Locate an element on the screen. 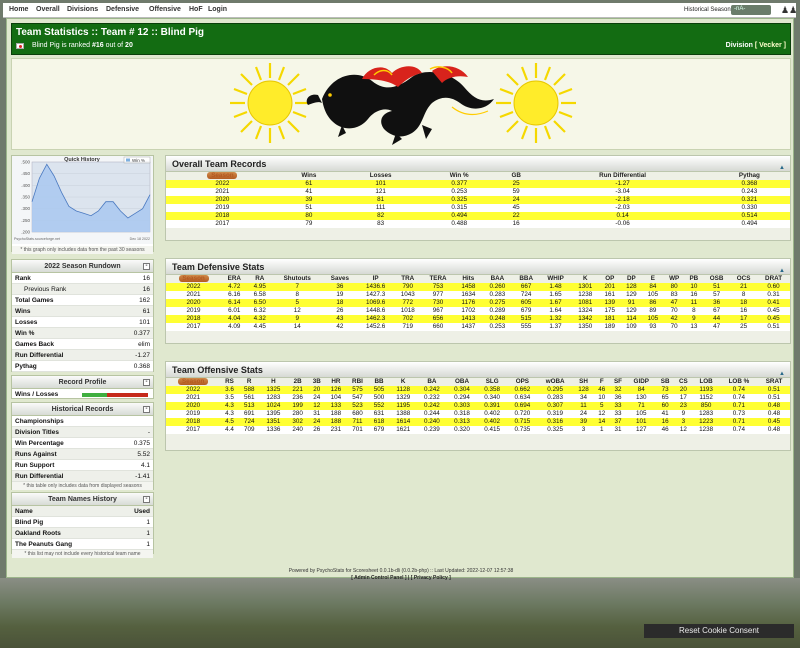 This screenshot has height=648, width=800. column-header: R is located at coordinates (249, 382).